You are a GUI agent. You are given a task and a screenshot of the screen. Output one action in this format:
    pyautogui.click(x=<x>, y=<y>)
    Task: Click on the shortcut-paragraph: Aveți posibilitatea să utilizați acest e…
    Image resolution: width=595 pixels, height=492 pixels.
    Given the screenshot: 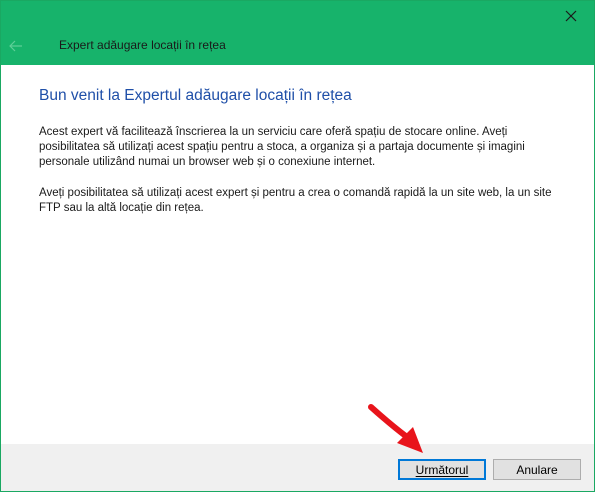 What is the action you would take?
    pyautogui.click(x=295, y=200)
    